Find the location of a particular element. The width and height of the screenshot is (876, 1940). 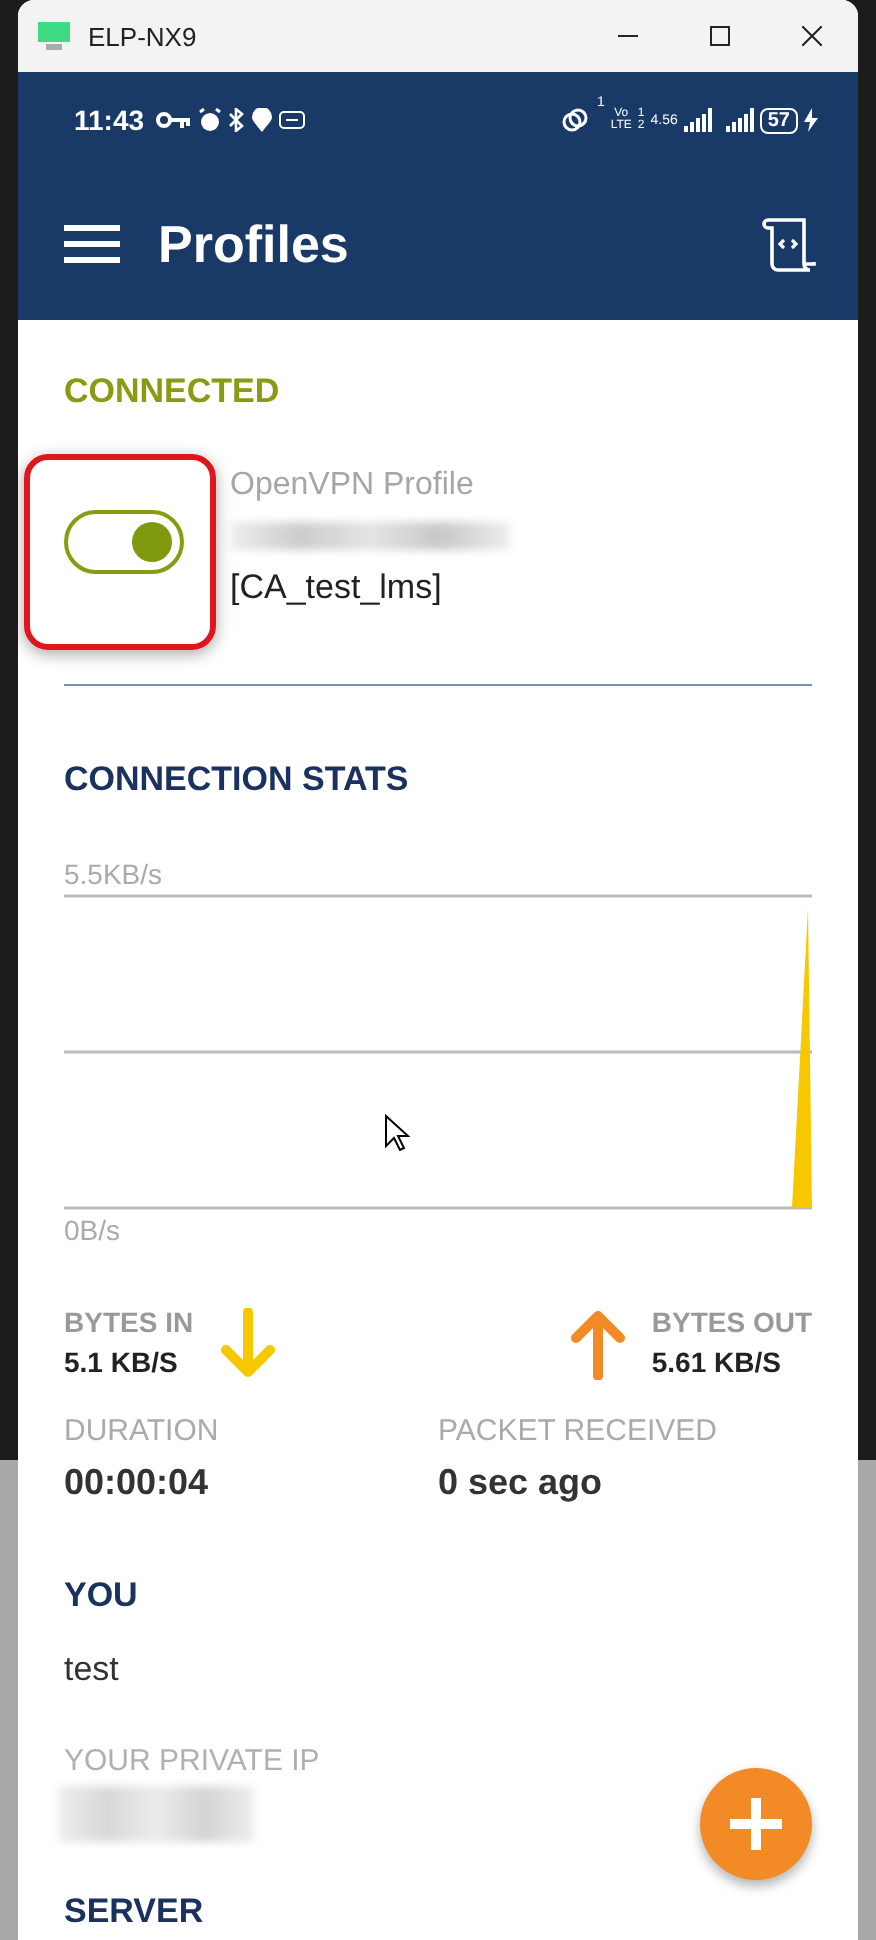

maximize-icon is located at coordinates (720, 36).